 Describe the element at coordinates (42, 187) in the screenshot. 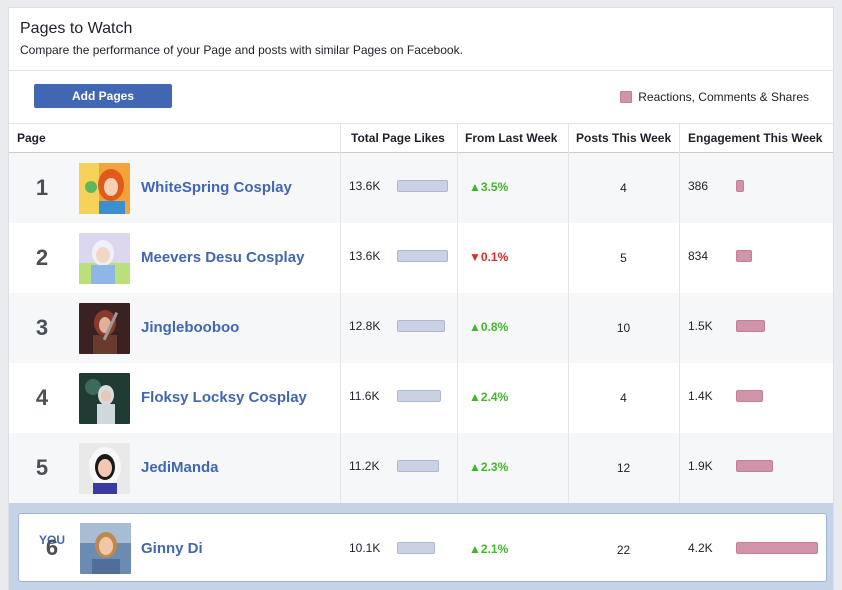

I see `rank-number: 1` at that location.